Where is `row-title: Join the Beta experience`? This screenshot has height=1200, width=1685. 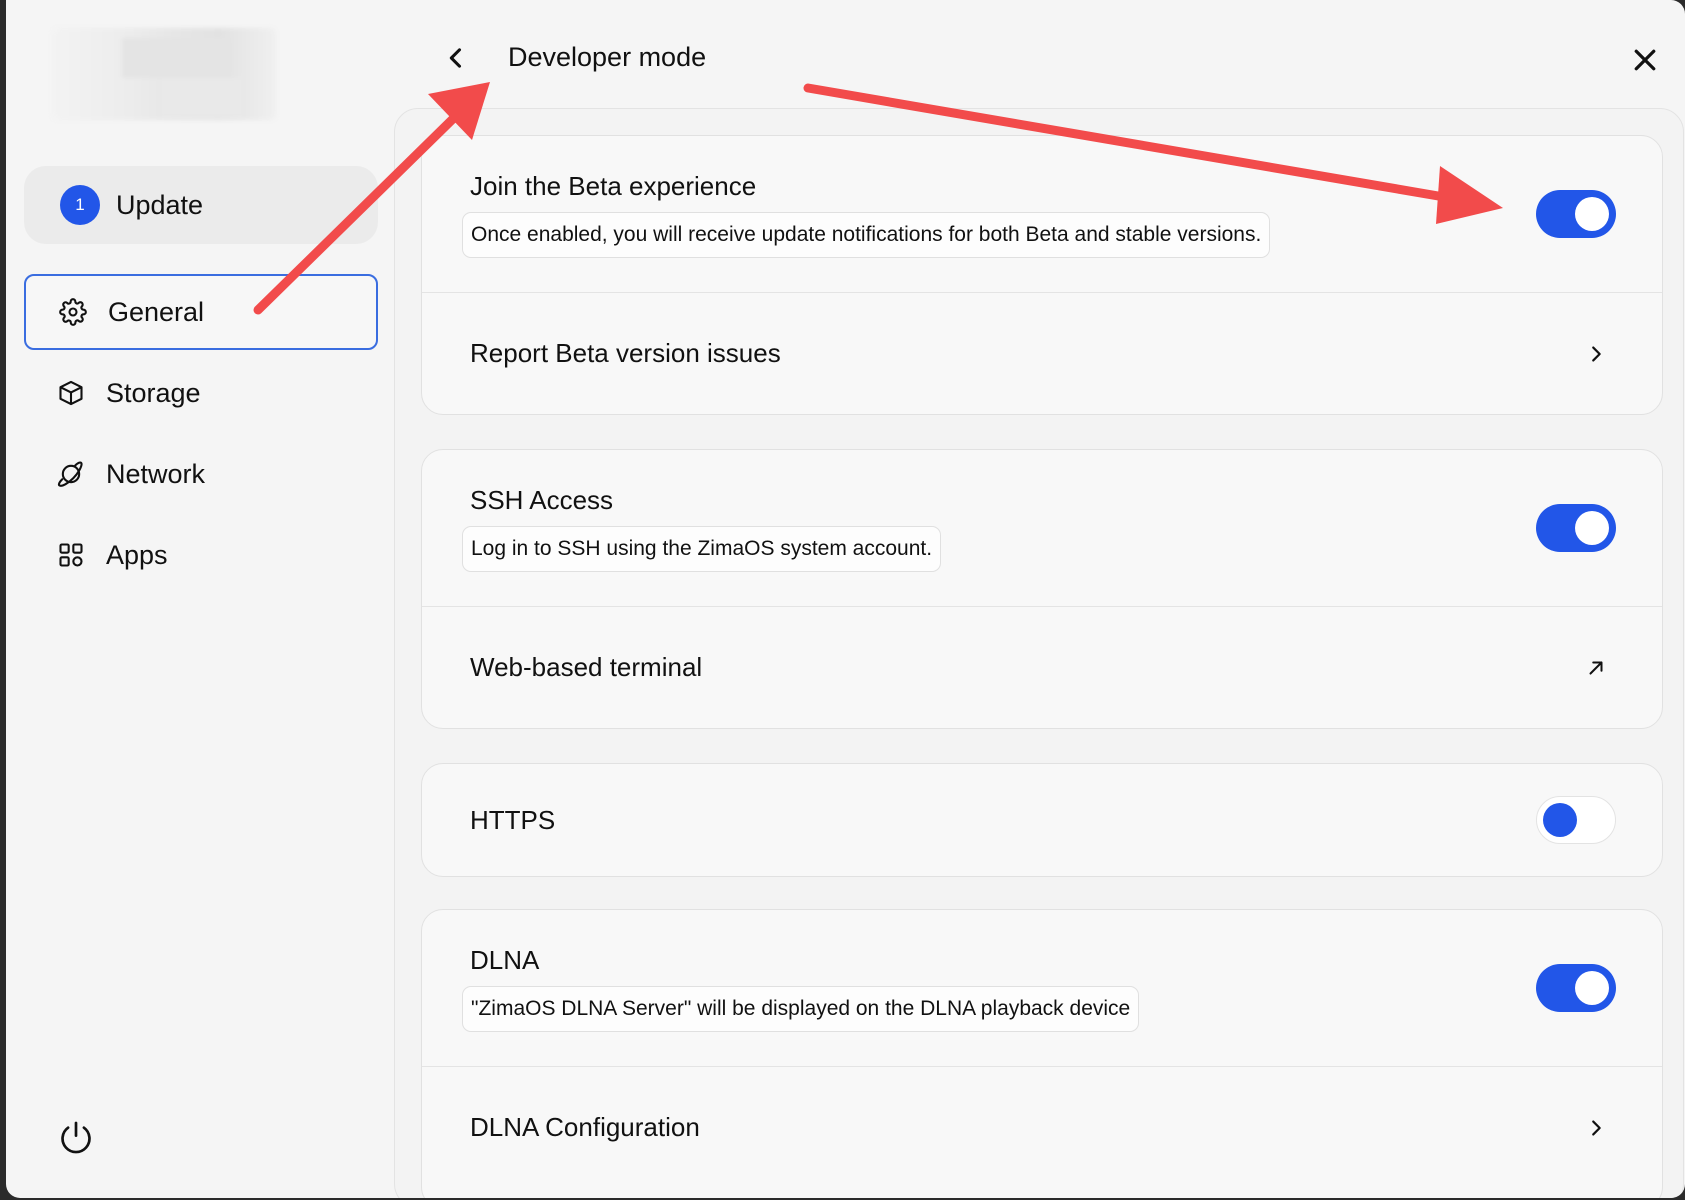 row-title: Join the Beta experience is located at coordinates (613, 185).